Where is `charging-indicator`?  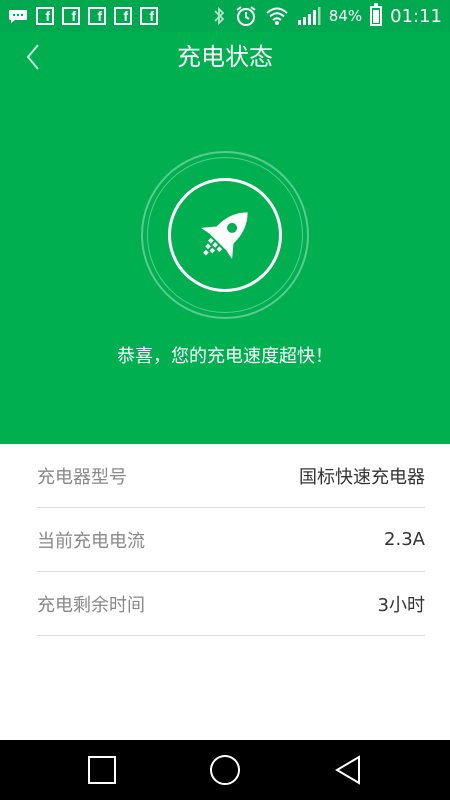
charging-indicator is located at coordinates (225, 235).